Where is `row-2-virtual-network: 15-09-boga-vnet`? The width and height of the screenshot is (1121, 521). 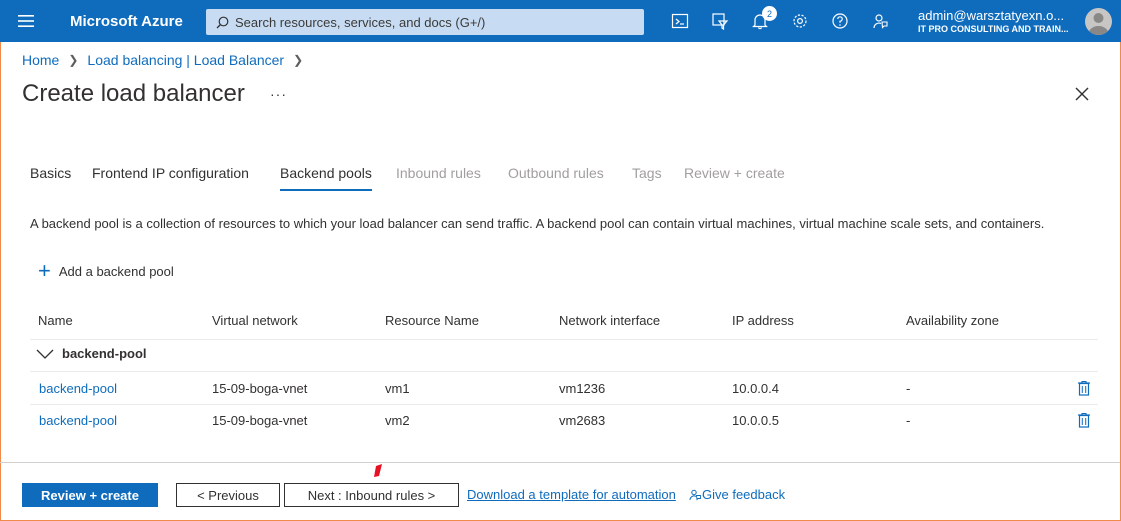
row-2-virtual-network: 15-09-boga-vnet is located at coordinates (260, 420).